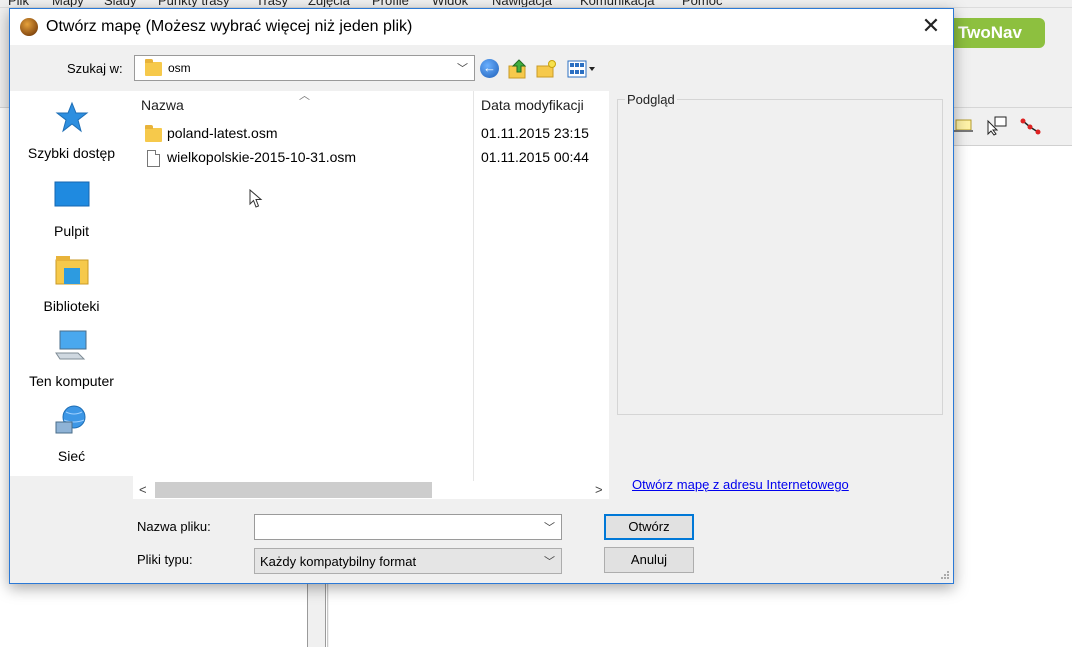 The width and height of the screenshot is (1072, 647). What do you see at coordinates (489, 68) in the screenshot?
I see `back-icon: ←` at bounding box center [489, 68].